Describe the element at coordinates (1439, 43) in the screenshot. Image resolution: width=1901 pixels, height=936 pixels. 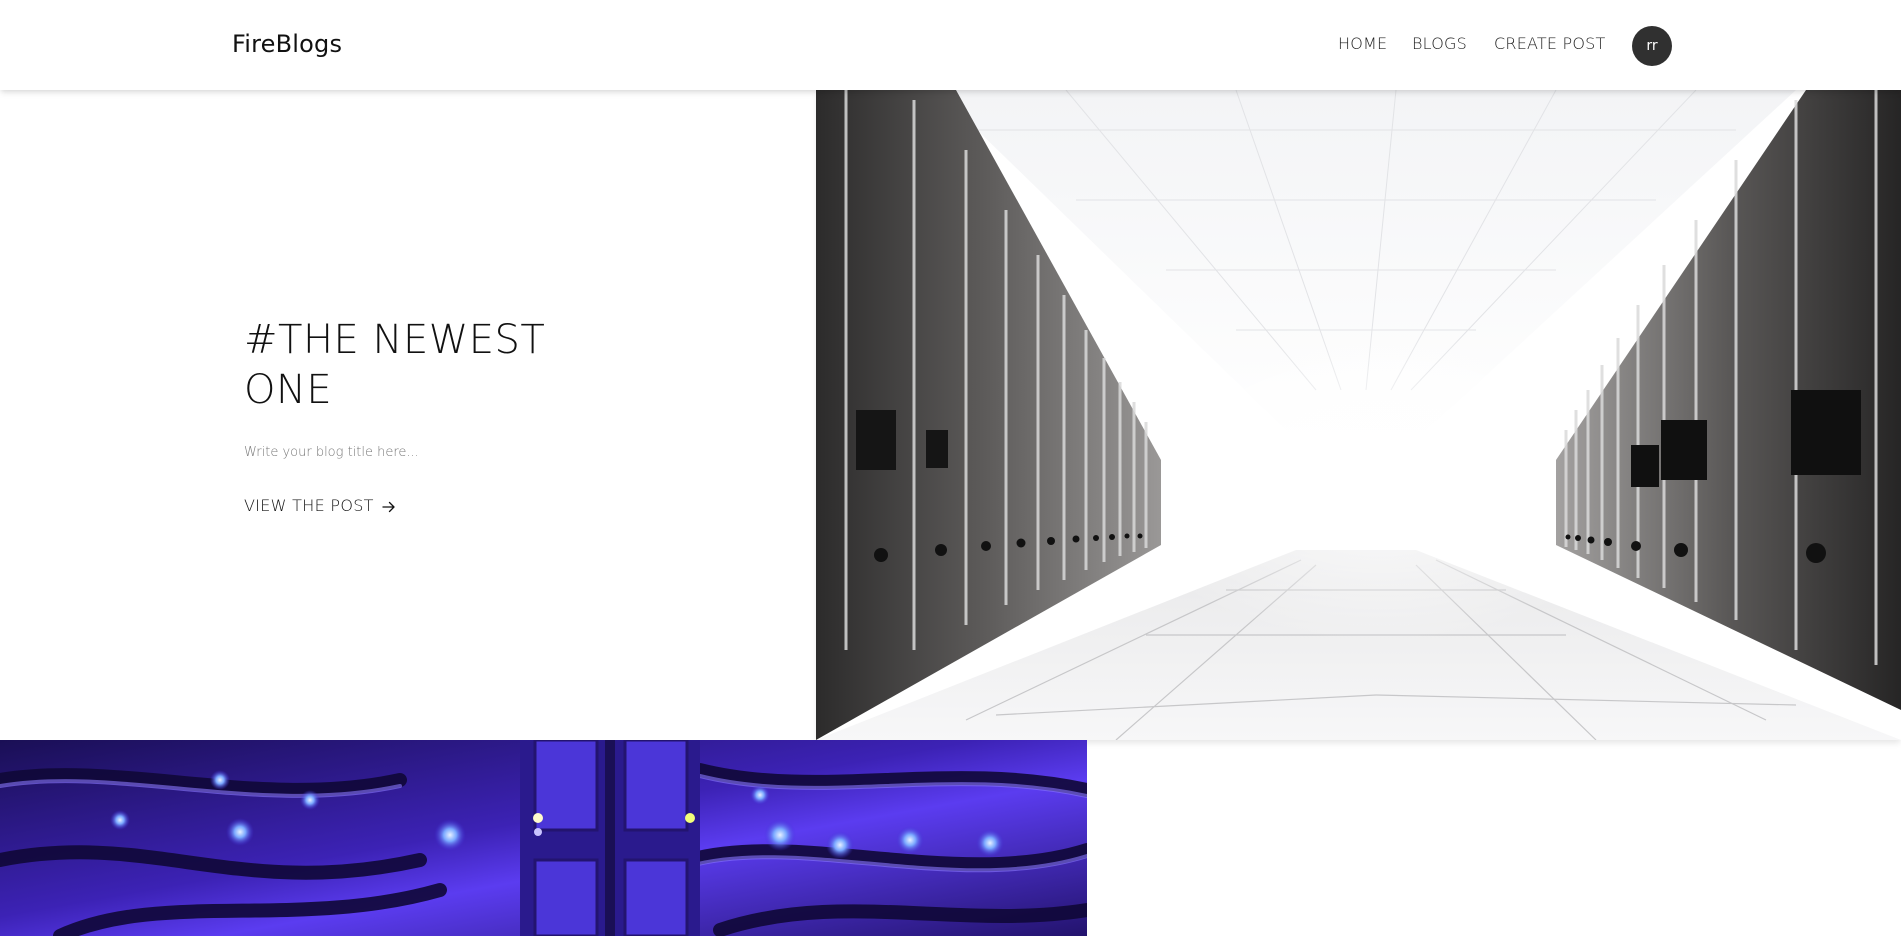
I see `nav-blogs-link: BLOGS` at that location.